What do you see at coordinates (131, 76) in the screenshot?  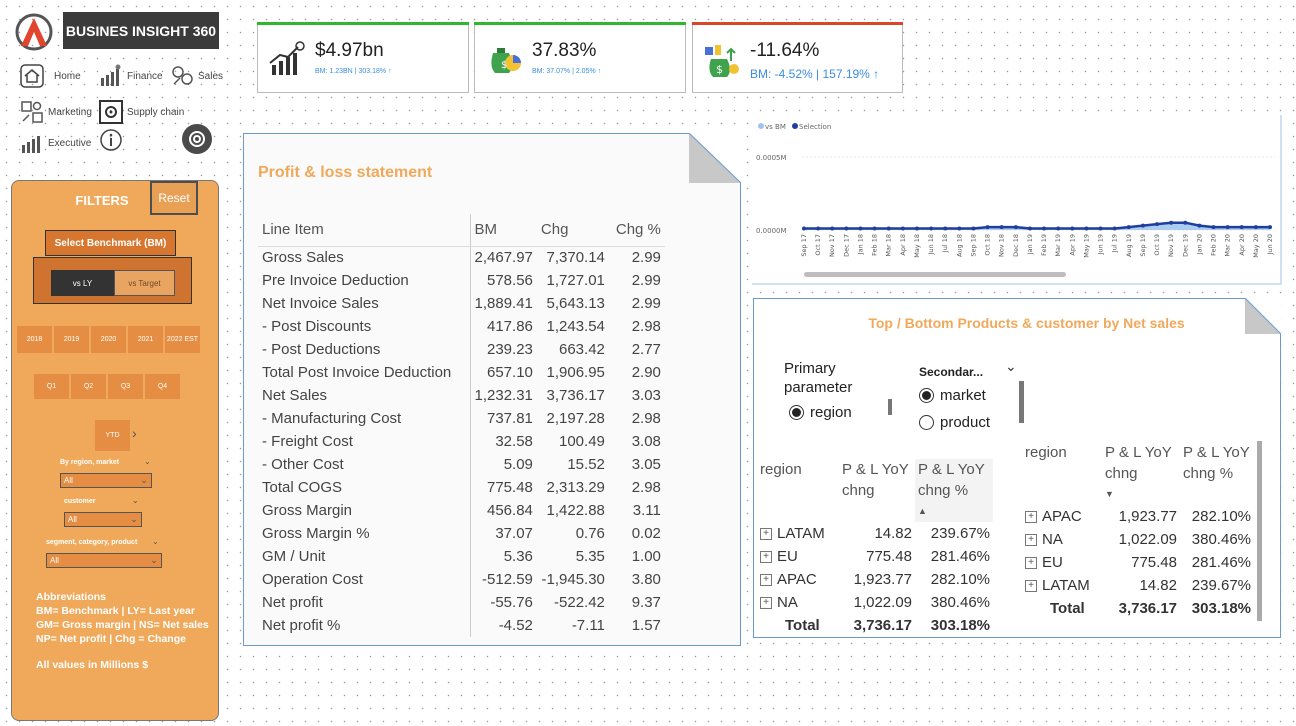 I see `nav-finance: Finance` at bounding box center [131, 76].